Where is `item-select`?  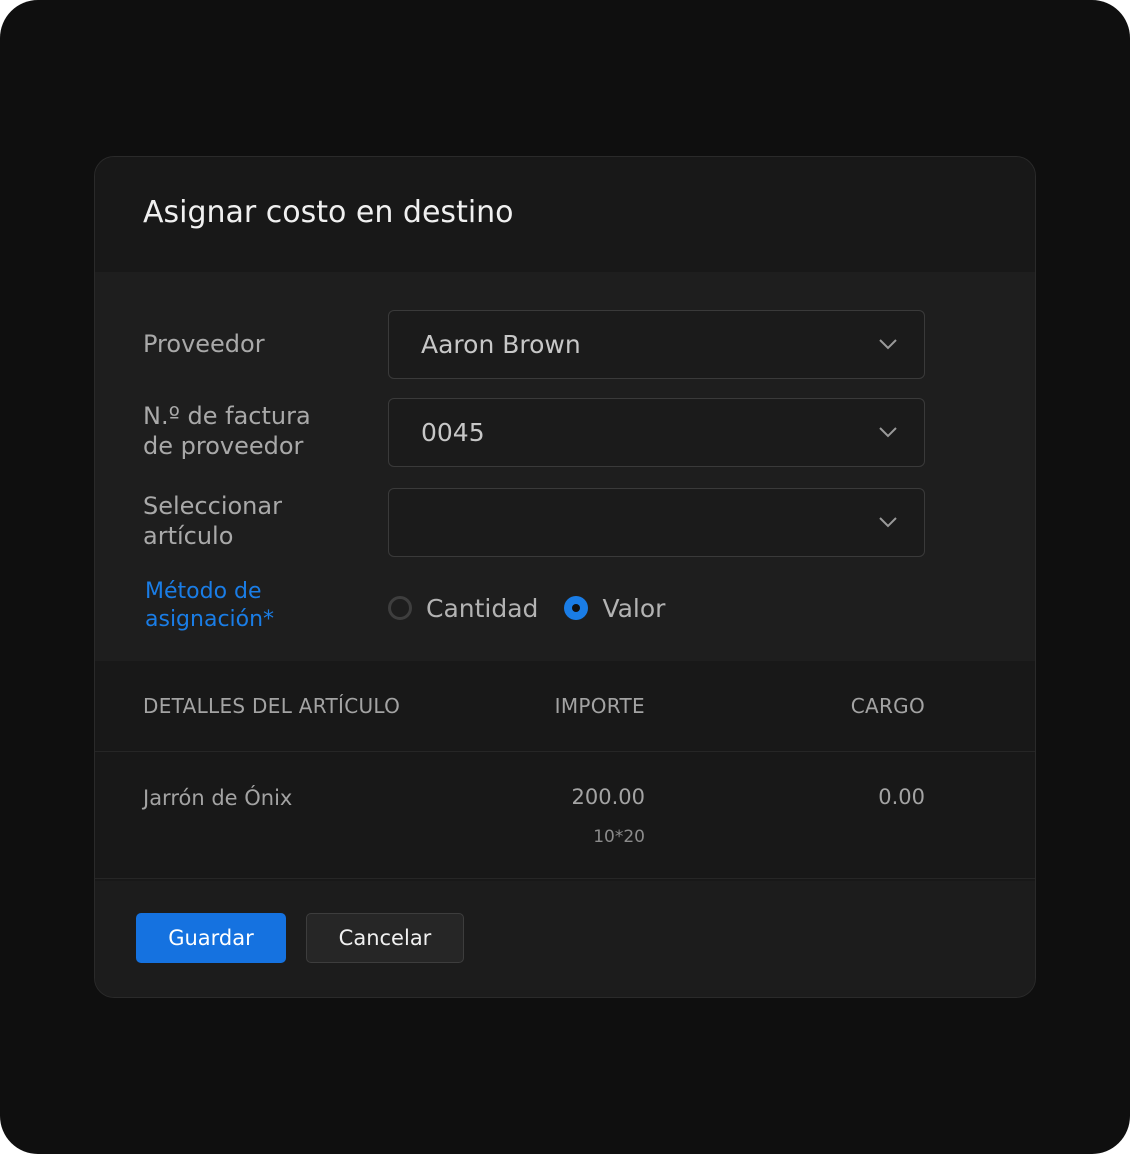 item-select is located at coordinates (656, 522).